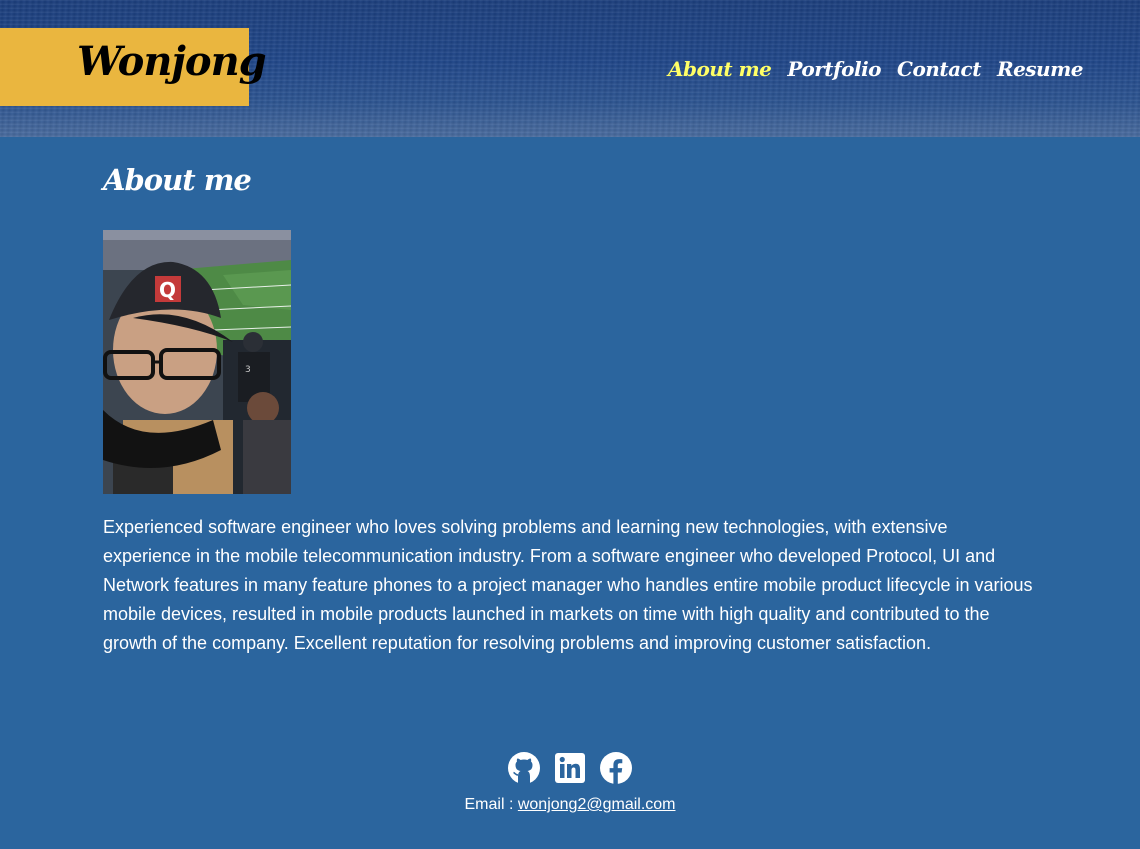 The width and height of the screenshot is (1140, 849). Describe the element at coordinates (167, 290) in the screenshot. I see `svg-text: Q` at that location.